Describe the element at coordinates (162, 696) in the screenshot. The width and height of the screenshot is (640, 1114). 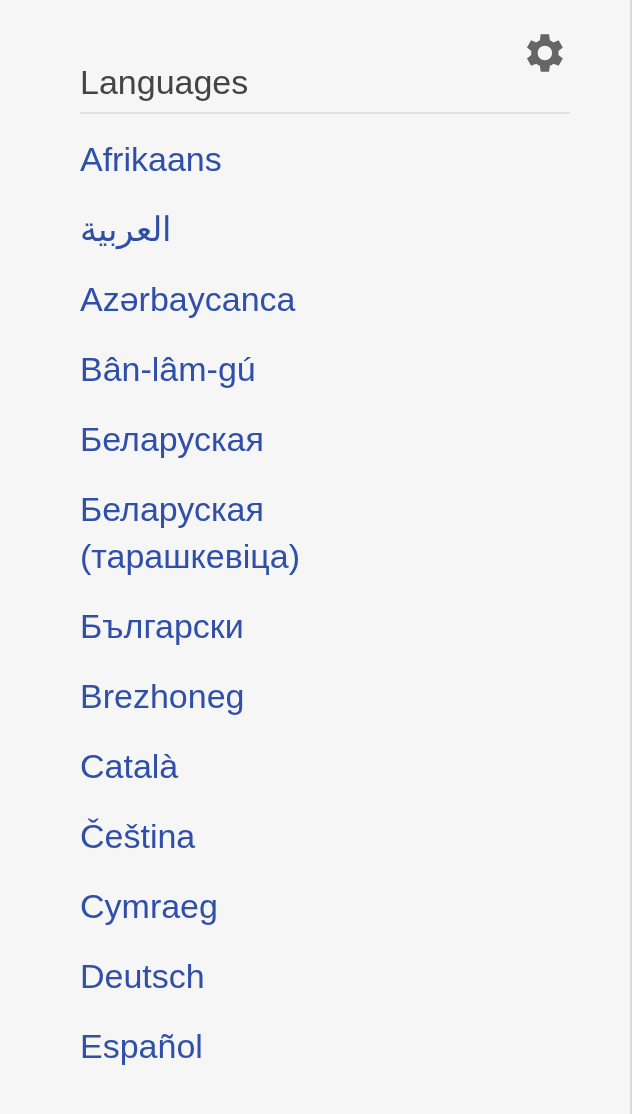
I see `language-link: Brezhoneg` at that location.